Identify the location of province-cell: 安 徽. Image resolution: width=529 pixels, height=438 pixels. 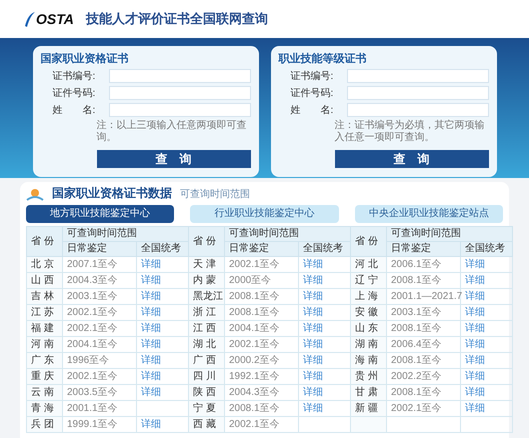
(366, 312).